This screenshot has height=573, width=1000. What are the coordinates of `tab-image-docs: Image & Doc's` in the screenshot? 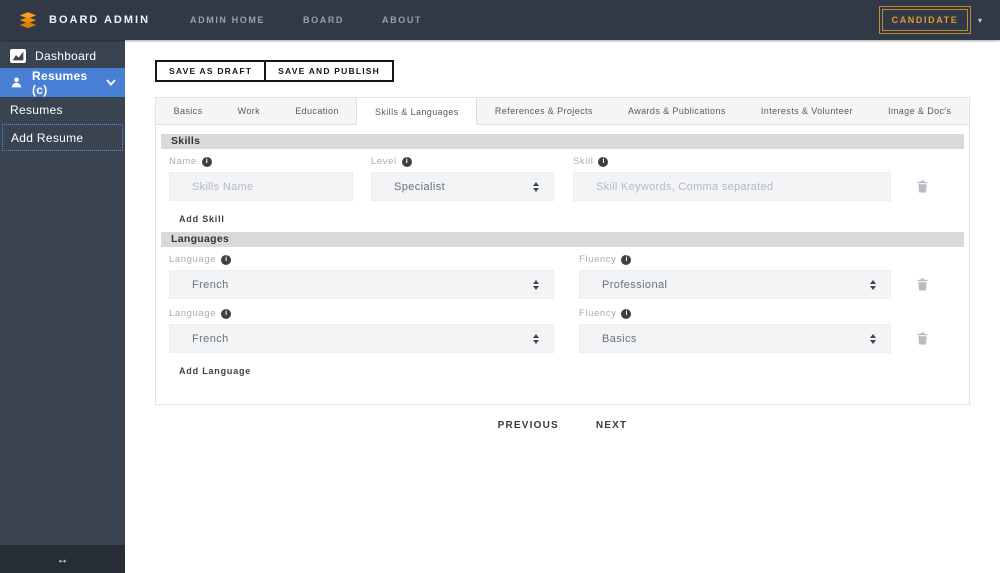 It's located at (919, 111).